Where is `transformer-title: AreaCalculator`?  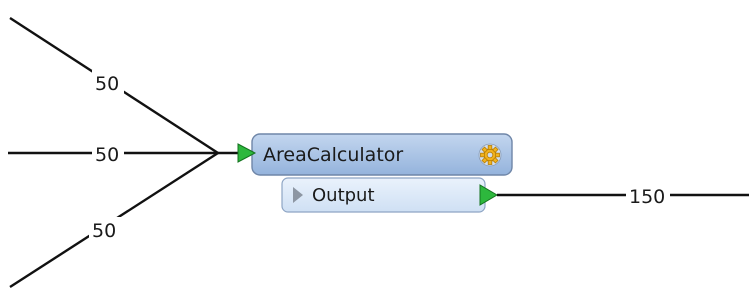
transformer-title: AreaCalculator is located at coordinates (333, 155).